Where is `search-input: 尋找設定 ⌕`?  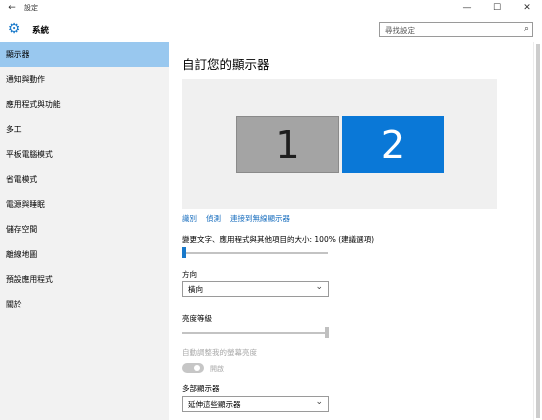
search-input: 尋找設定 ⌕ is located at coordinates (456, 29).